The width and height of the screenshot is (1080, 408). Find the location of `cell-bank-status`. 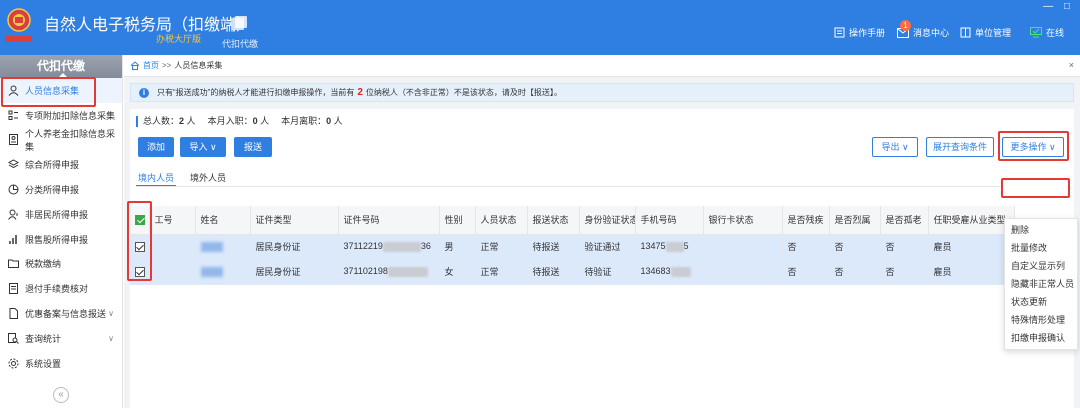

cell-bank-status is located at coordinates (743, 272).